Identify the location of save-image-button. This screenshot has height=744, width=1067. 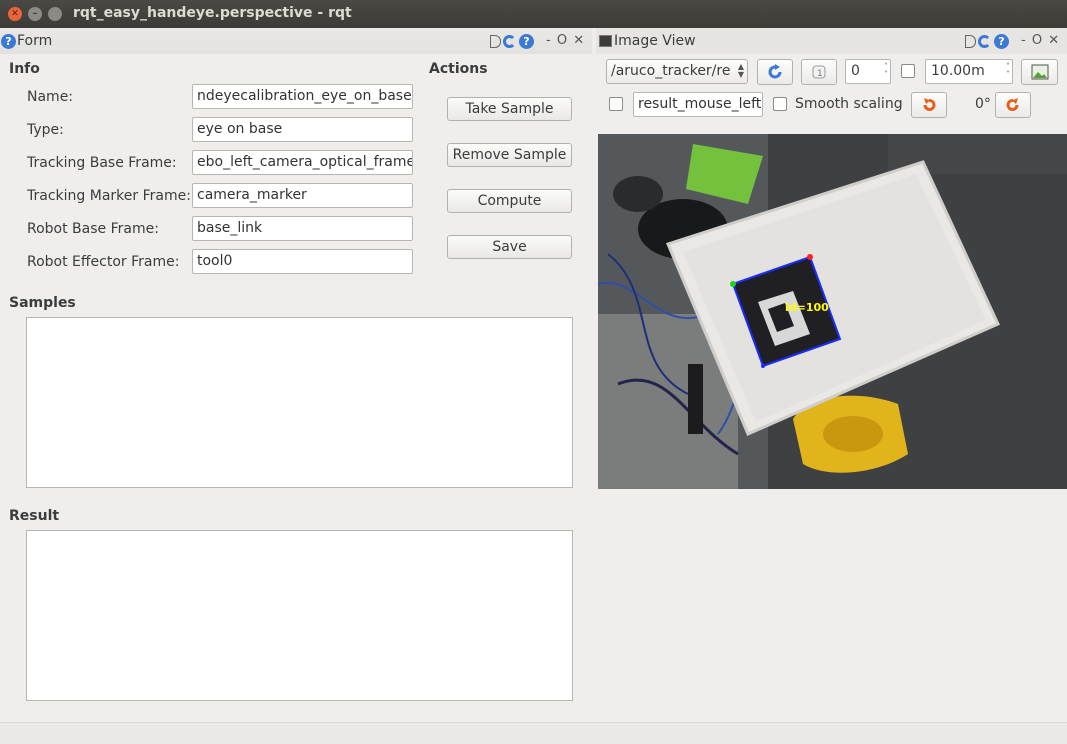
(1039, 72).